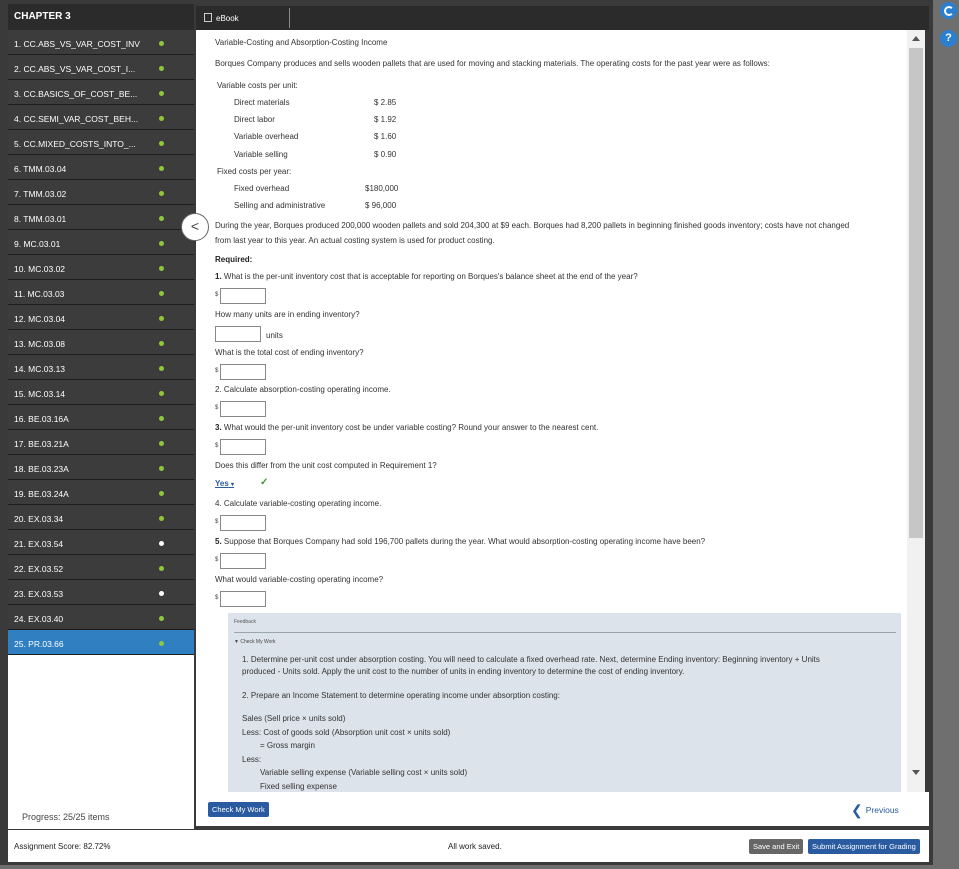 The height and width of the screenshot is (869, 959). What do you see at coordinates (101, 392) in the screenshot?
I see `sidebar-item: 15. MC.03.14` at bounding box center [101, 392].